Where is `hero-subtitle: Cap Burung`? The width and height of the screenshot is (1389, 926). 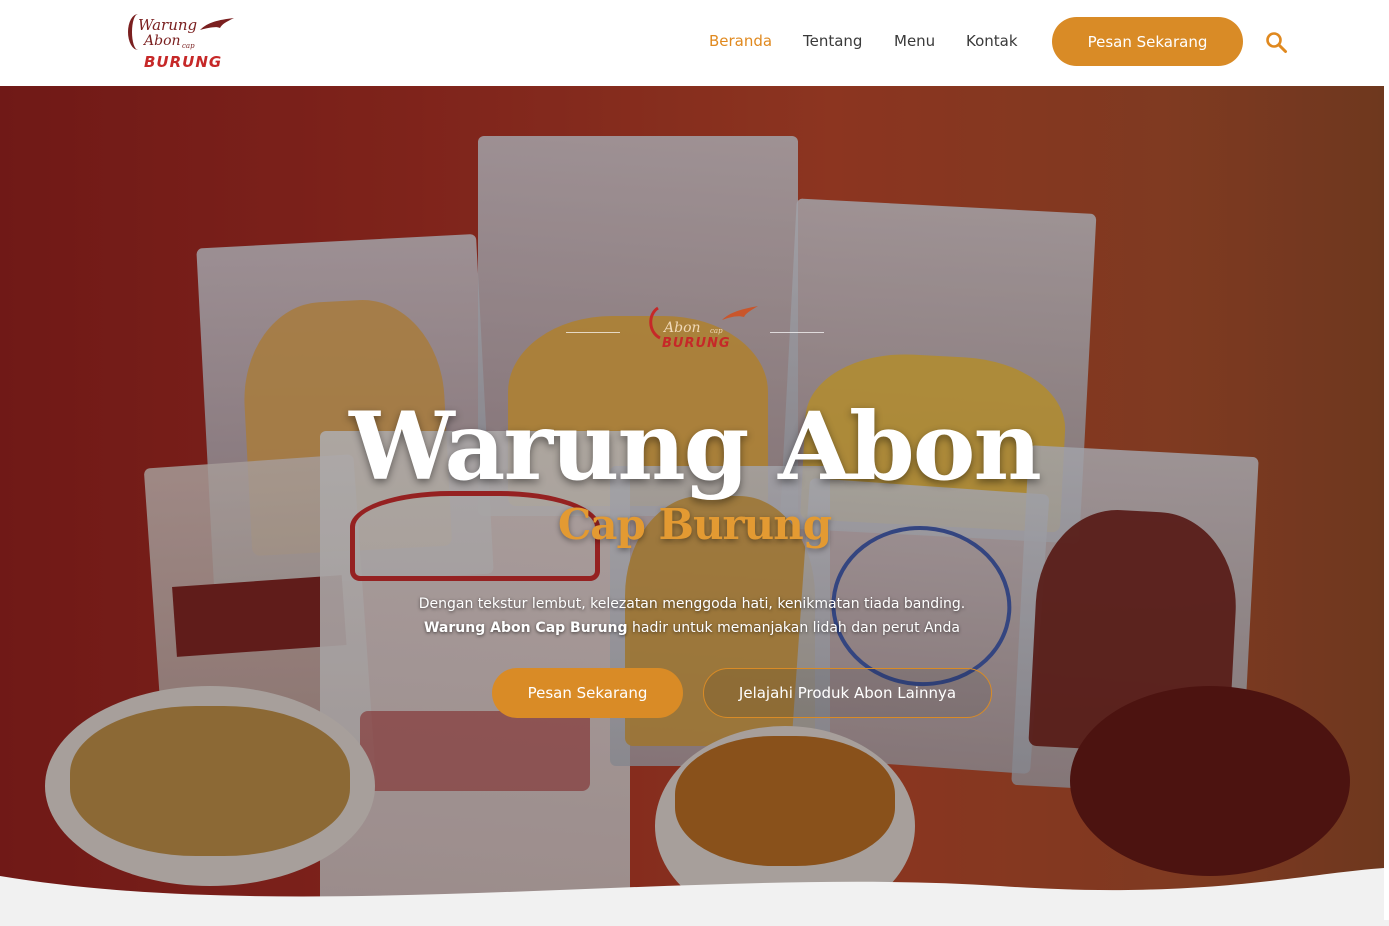 hero-subtitle: Cap Burung is located at coordinates (694, 524).